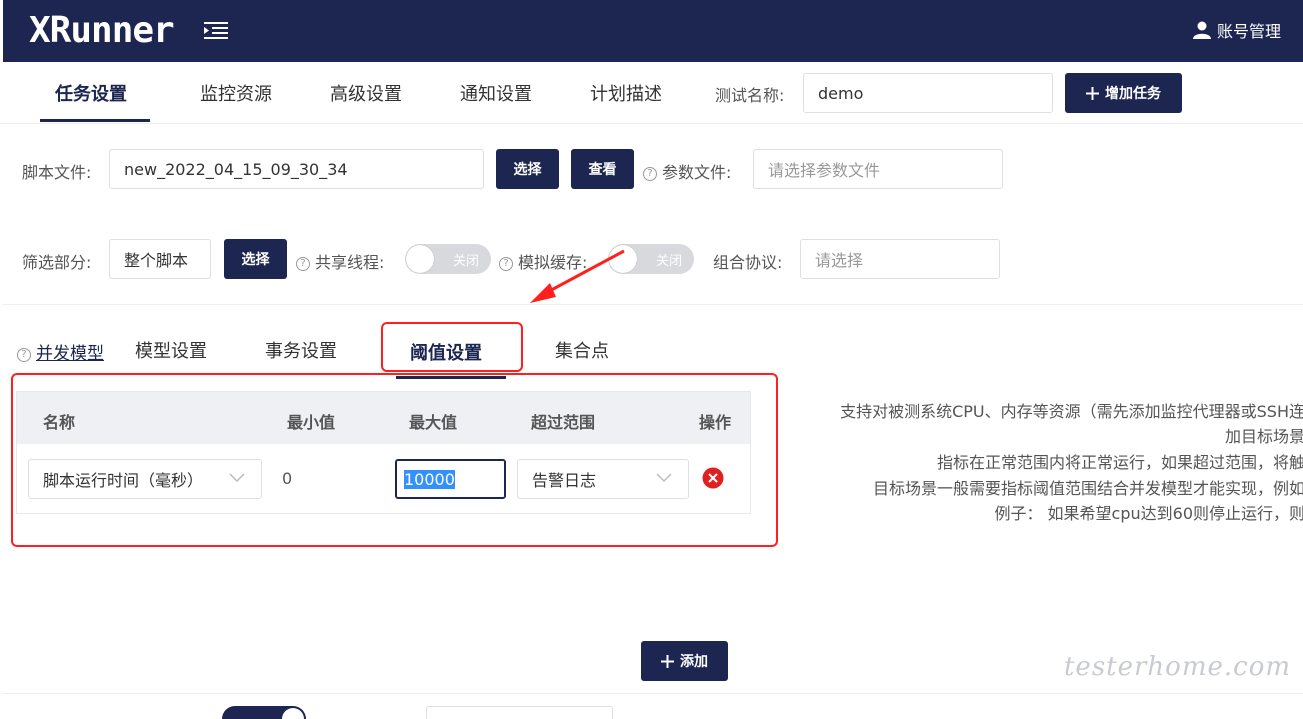 This screenshot has height=719, width=1303. What do you see at coordinates (602, 169) in the screenshot?
I see `script-view-button: 查看` at bounding box center [602, 169].